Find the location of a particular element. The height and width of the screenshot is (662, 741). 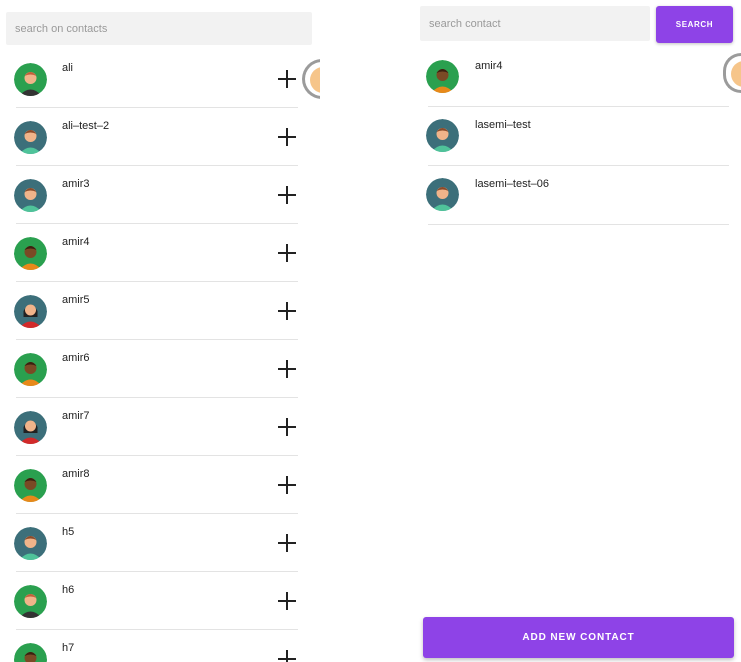

contact-name: ali is located at coordinates (68, 68).